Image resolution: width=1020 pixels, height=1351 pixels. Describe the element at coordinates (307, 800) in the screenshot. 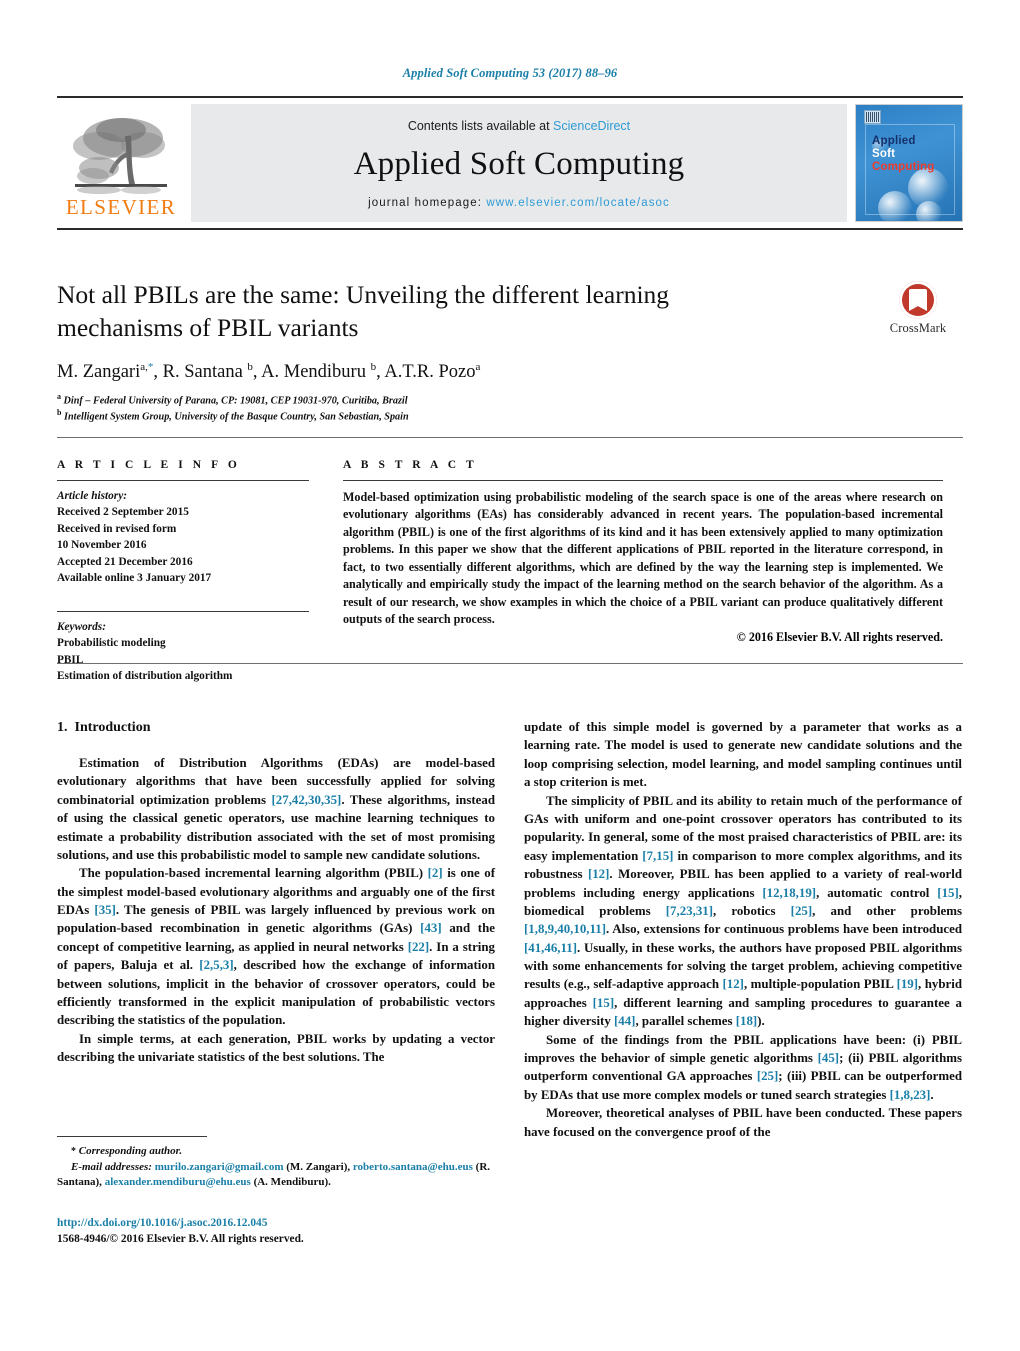

I see `citation-link: [27,42,30,35]` at that location.